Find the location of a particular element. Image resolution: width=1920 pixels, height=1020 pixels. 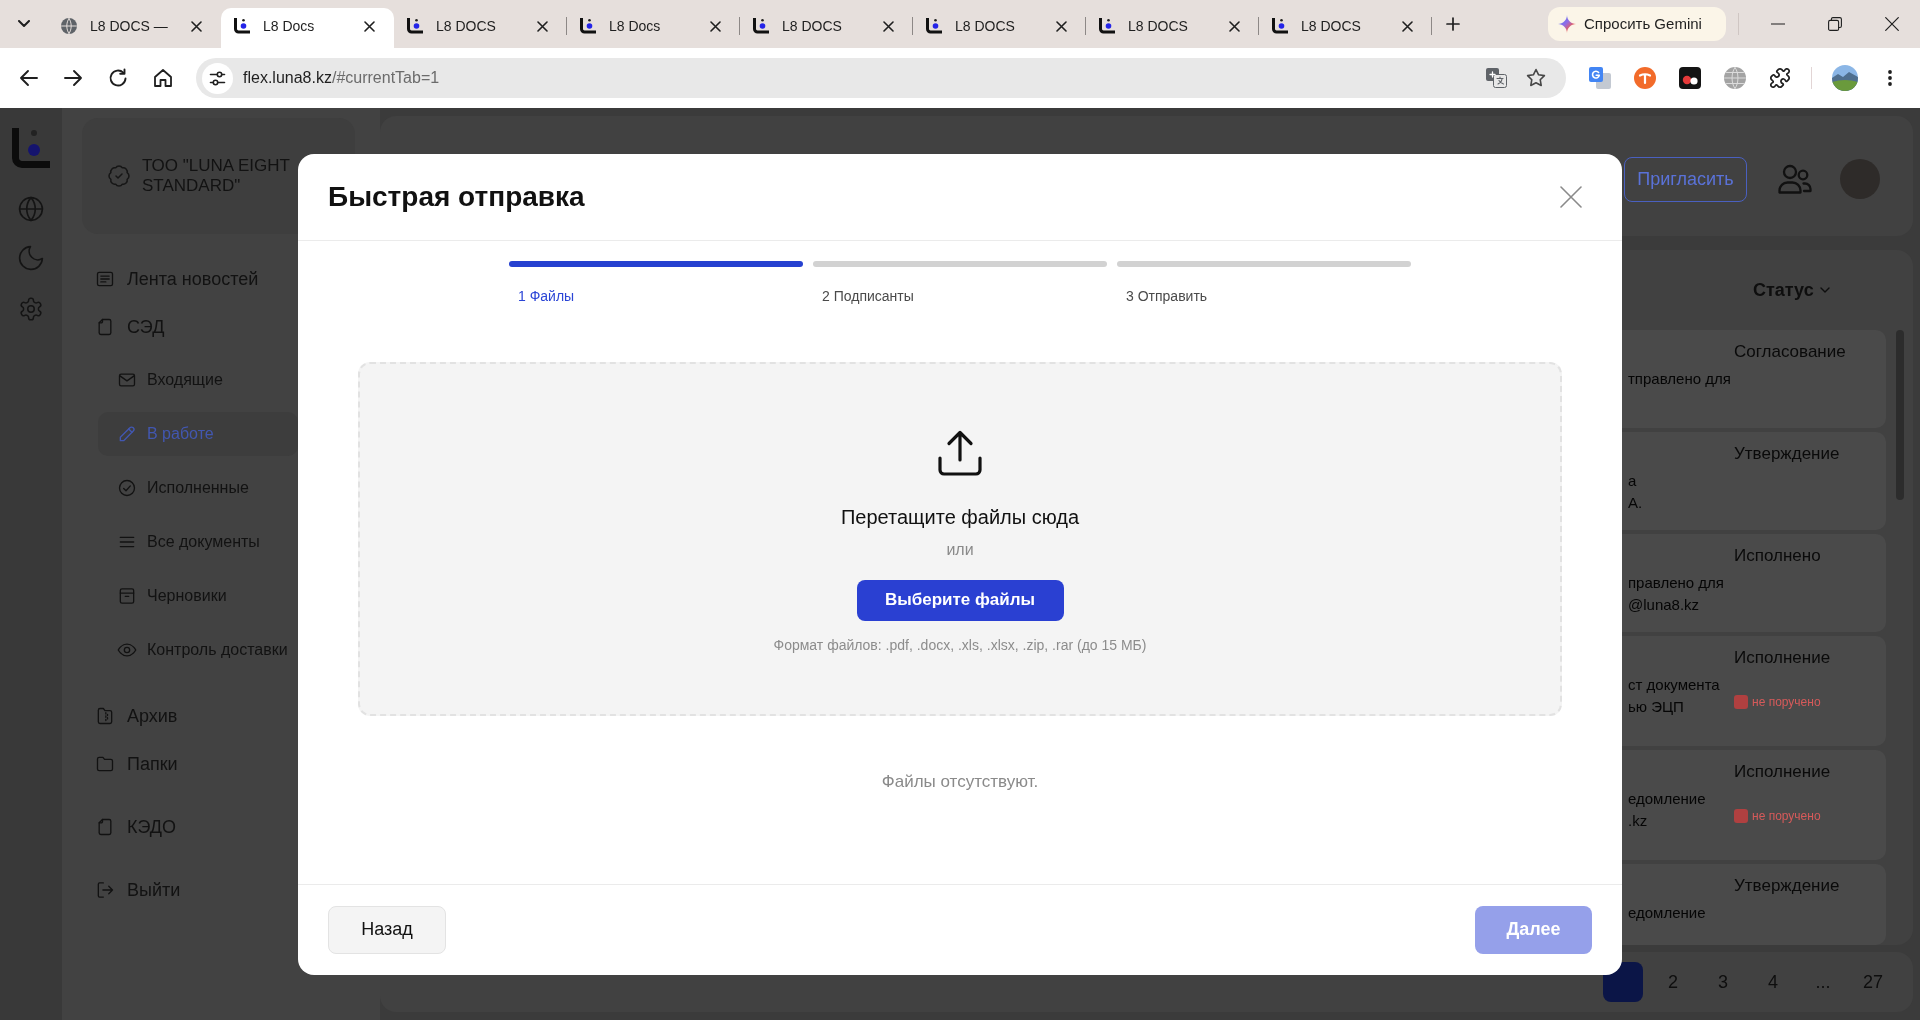

step-label: 1 Файлы is located at coordinates (546, 296).